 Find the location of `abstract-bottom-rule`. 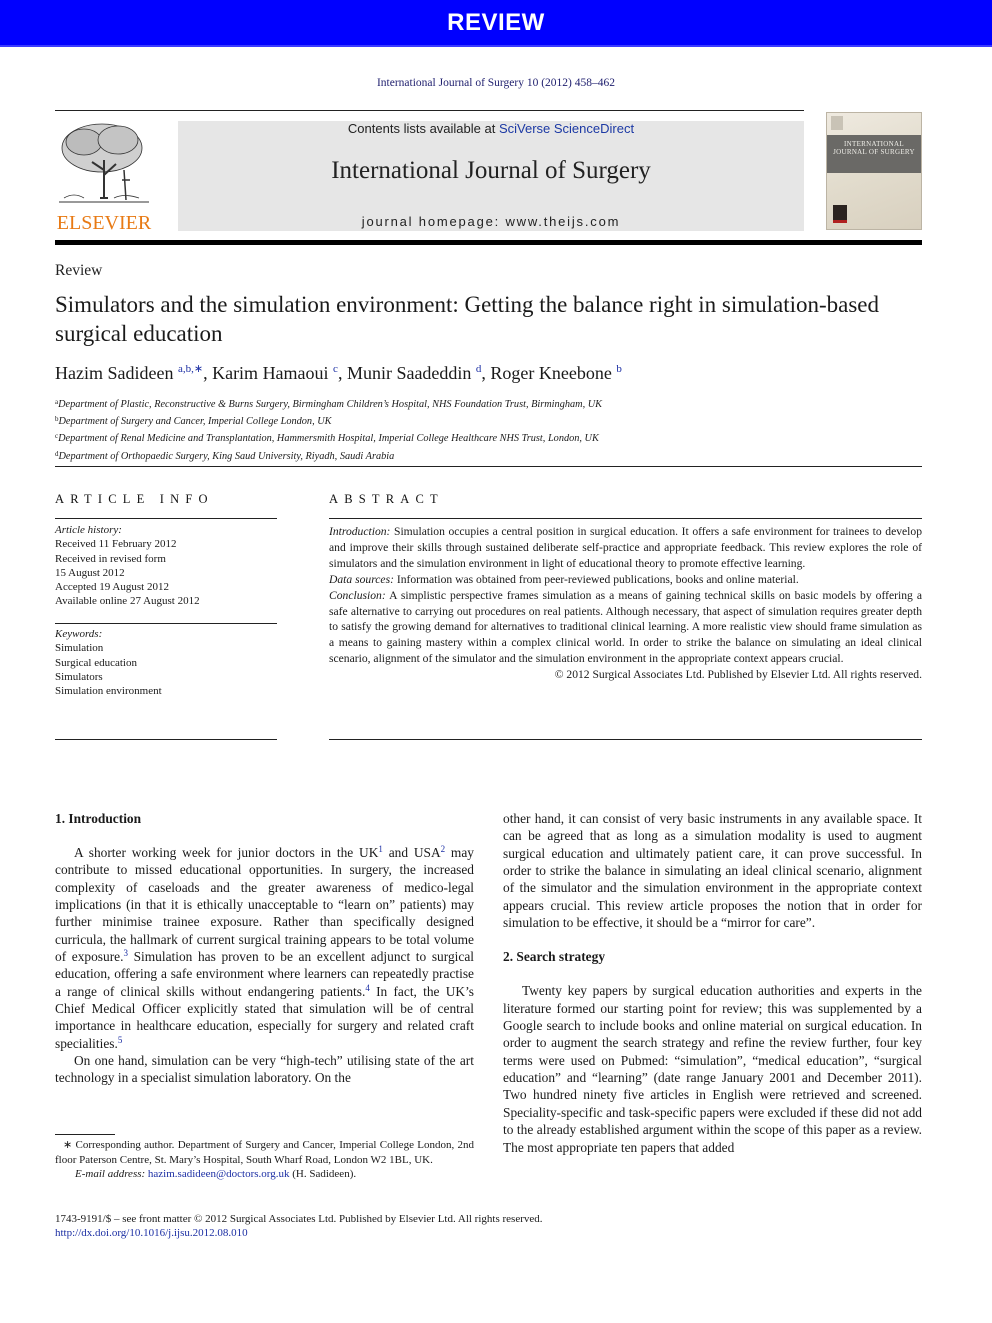

abstract-bottom-rule is located at coordinates (625, 739).